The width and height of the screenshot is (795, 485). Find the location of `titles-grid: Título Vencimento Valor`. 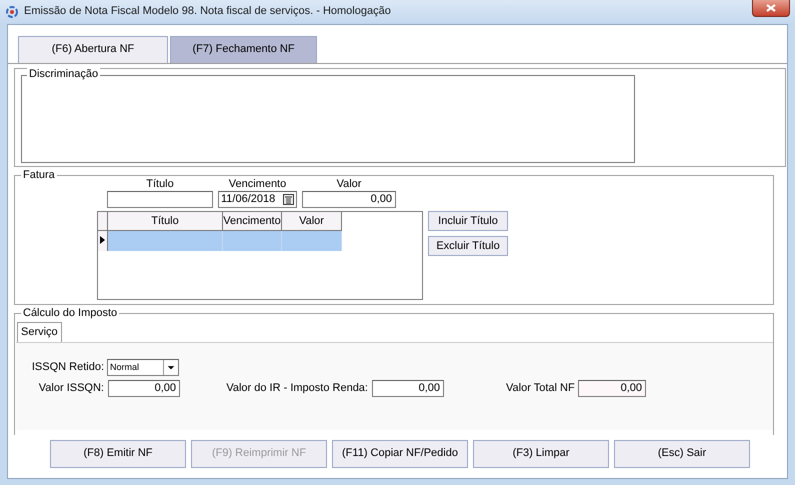

titles-grid: Título Vencimento Valor is located at coordinates (260, 255).